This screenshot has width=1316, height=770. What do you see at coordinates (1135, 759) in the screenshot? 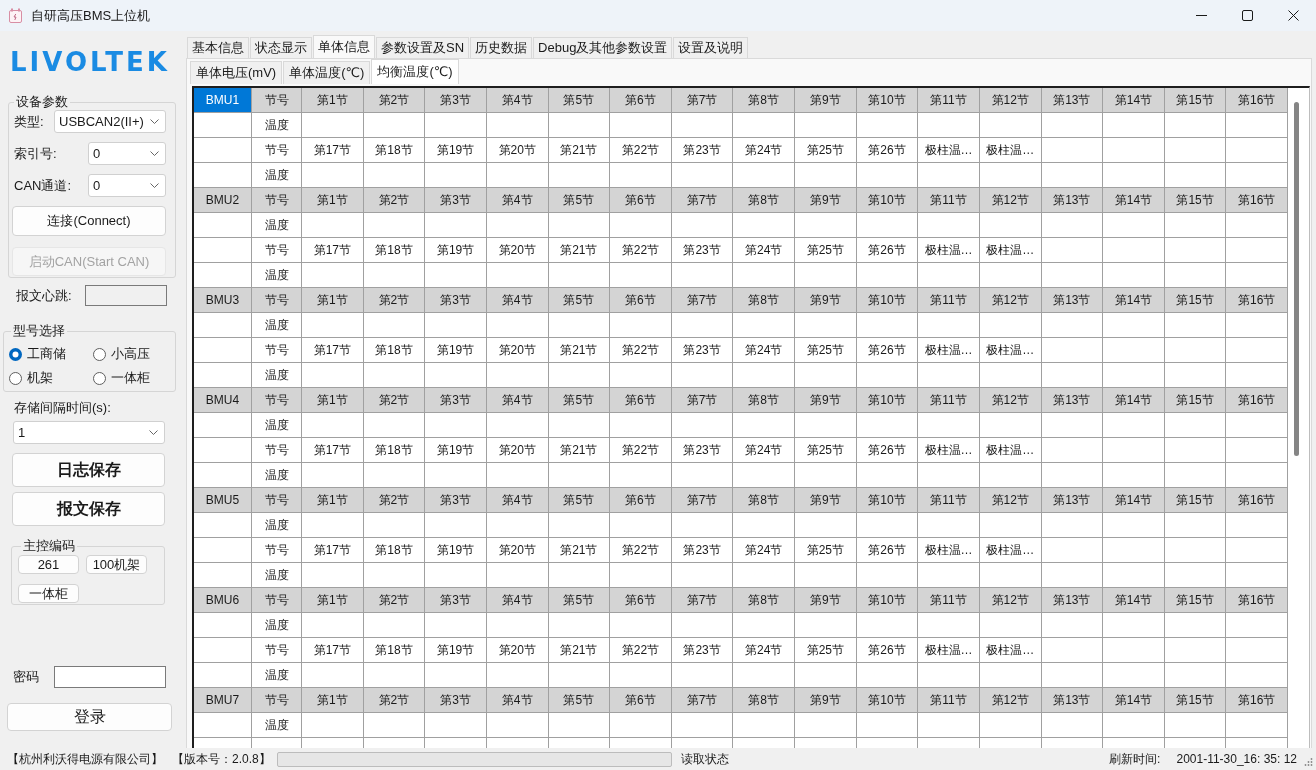
I see `refresh-time-label: 刷新时间:` at bounding box center [1135, 759].